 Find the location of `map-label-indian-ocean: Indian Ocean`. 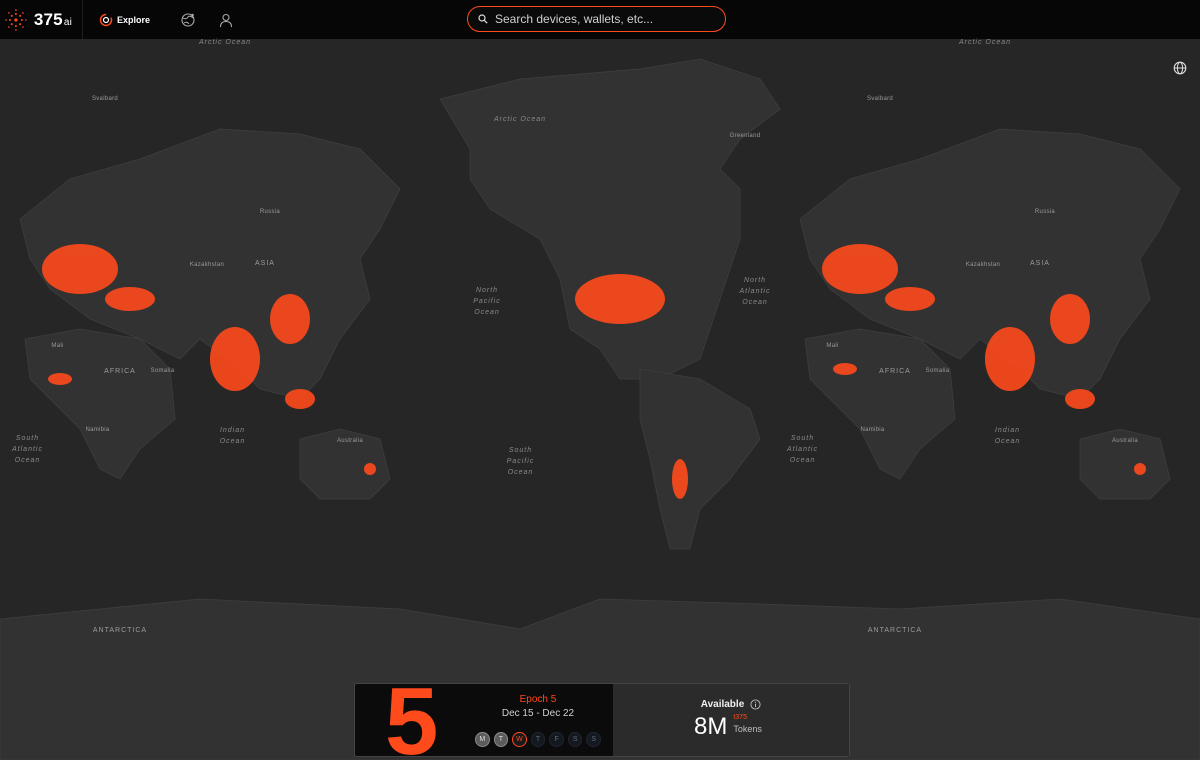

map-label-indian-ocean: Indian Ocean is located at coordinates (232, 436).